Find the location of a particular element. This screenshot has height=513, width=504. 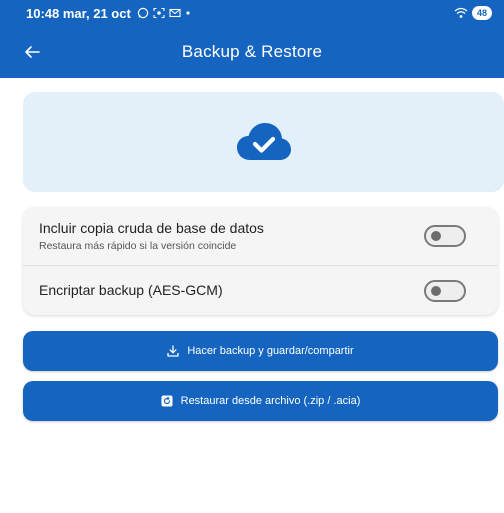

status-left: 10:48 mar, 21 oct is located at coordinates (108, 13).